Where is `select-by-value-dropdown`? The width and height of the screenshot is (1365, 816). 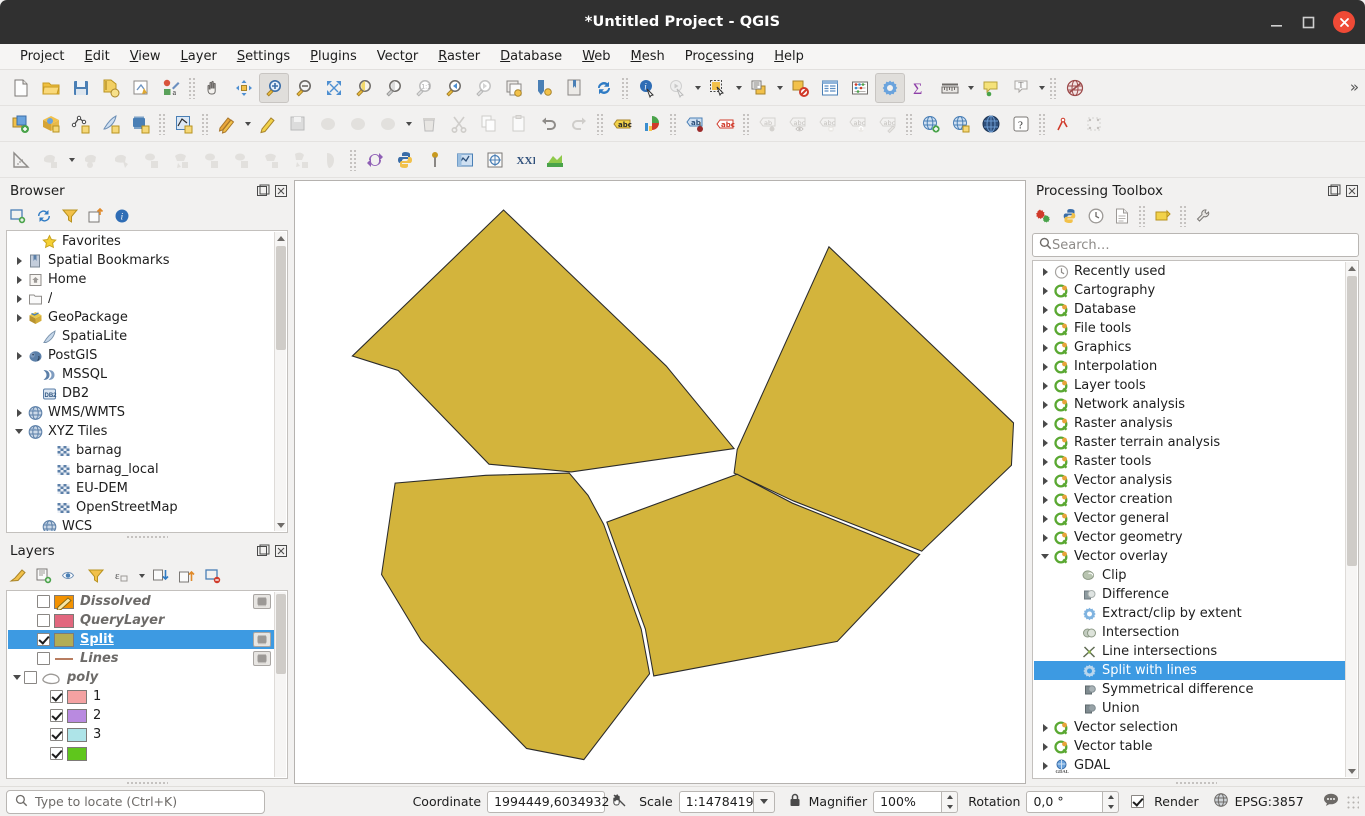
select-by-value-dropdown is located at coordinates (779, 88).